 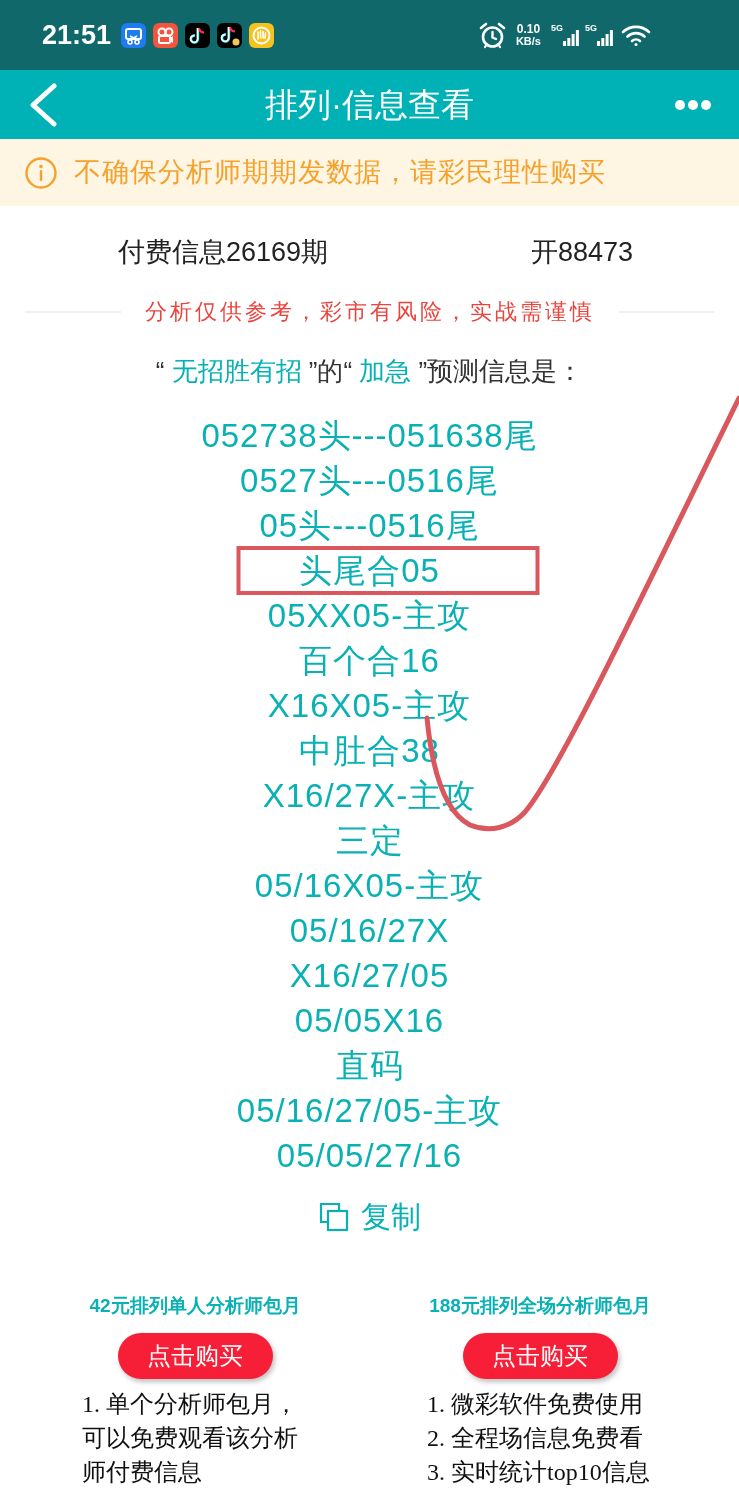 What do you see at coordinates (492, 35) in the screenshot?
I see `alarm-clock-icon` at bounding box center [492, 35].